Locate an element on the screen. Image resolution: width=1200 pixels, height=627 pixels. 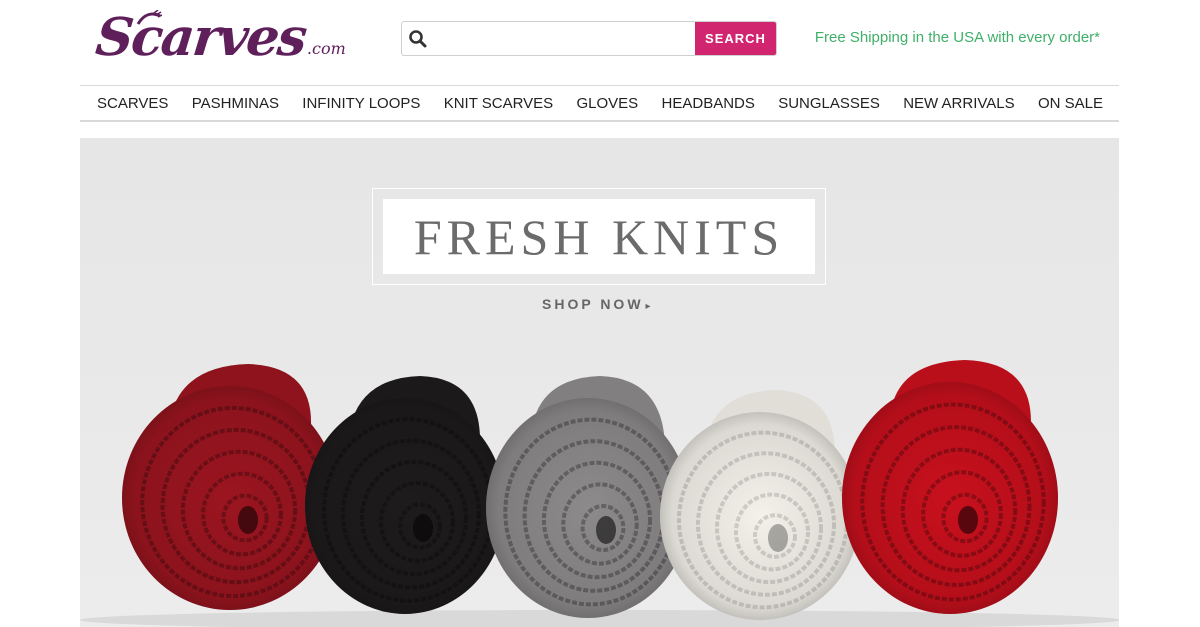
scarf-roll-red is located at coordinates (950, 487).